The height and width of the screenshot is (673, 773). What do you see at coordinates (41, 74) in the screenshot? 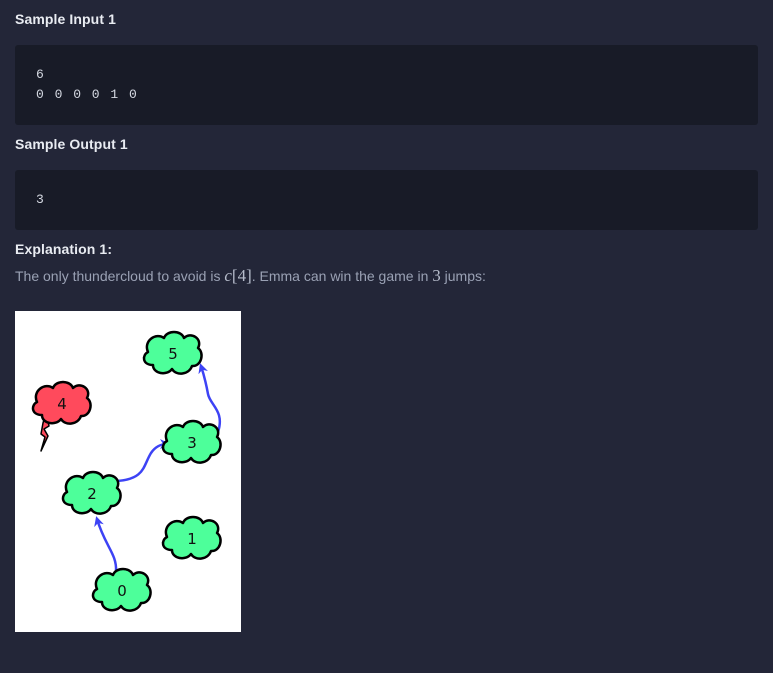
I see `sample-input-line-1: 6` at bounding box center [41, 74].